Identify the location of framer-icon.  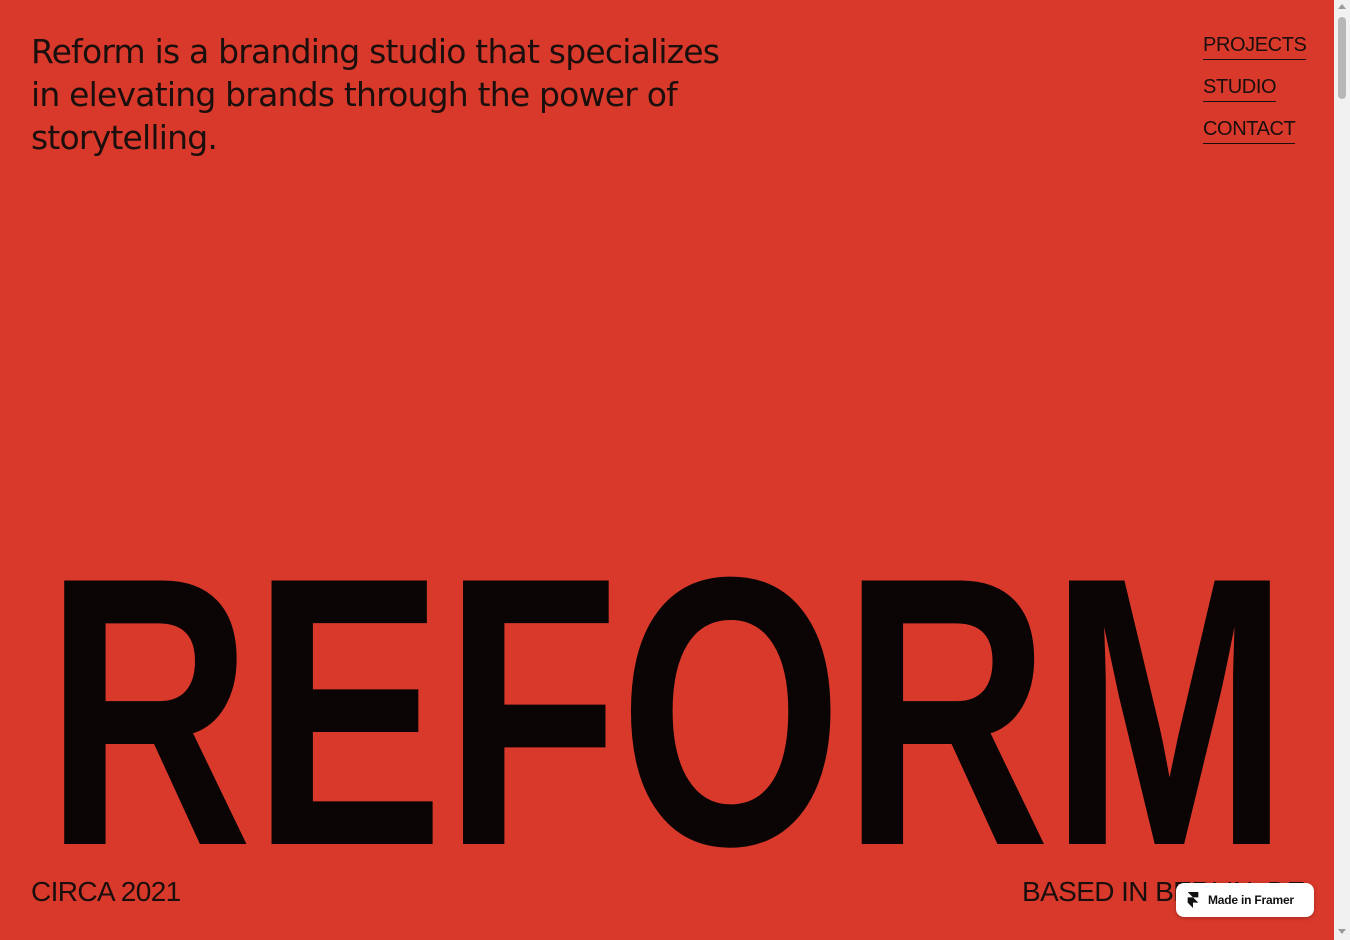
(1193, 900).